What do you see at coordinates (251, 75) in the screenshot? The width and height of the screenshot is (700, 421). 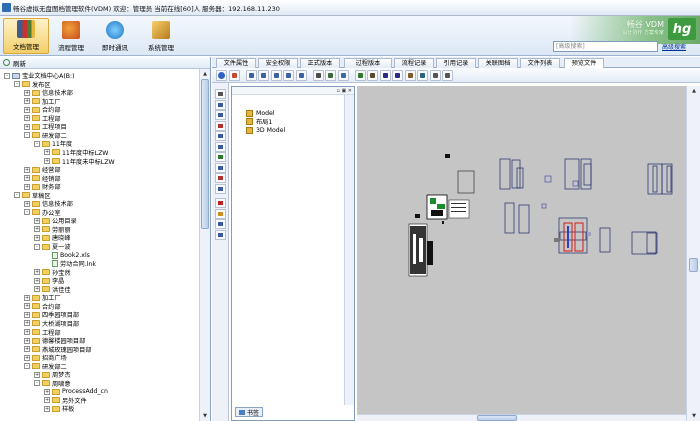 I see `zoom-in-icon` at bounding box center [251, 75].